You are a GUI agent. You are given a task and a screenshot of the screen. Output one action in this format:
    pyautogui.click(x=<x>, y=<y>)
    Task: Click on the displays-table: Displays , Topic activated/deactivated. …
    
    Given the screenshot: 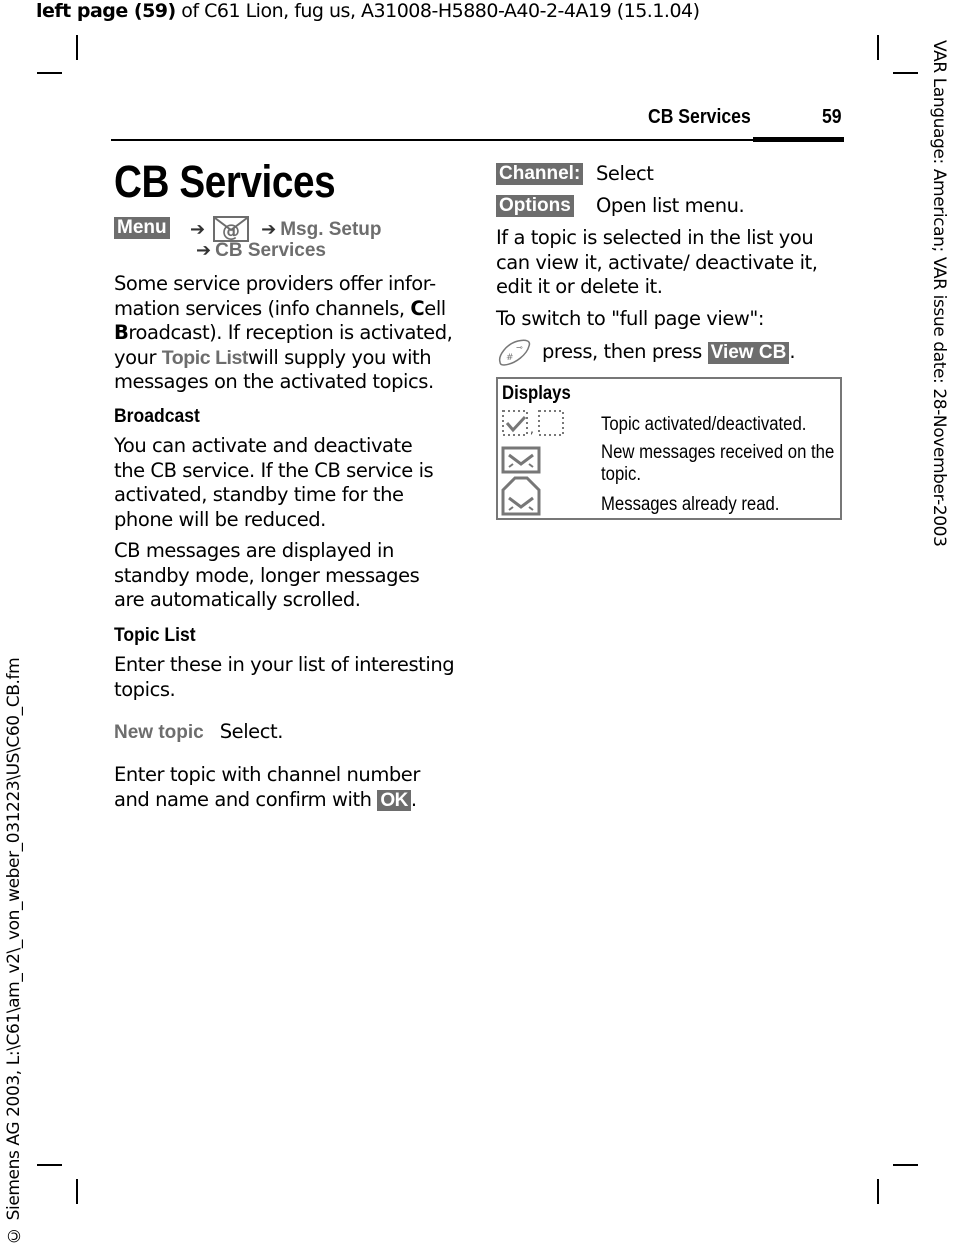 What is the action you would take?
    pyautogui.click(x=669, y=448)
    